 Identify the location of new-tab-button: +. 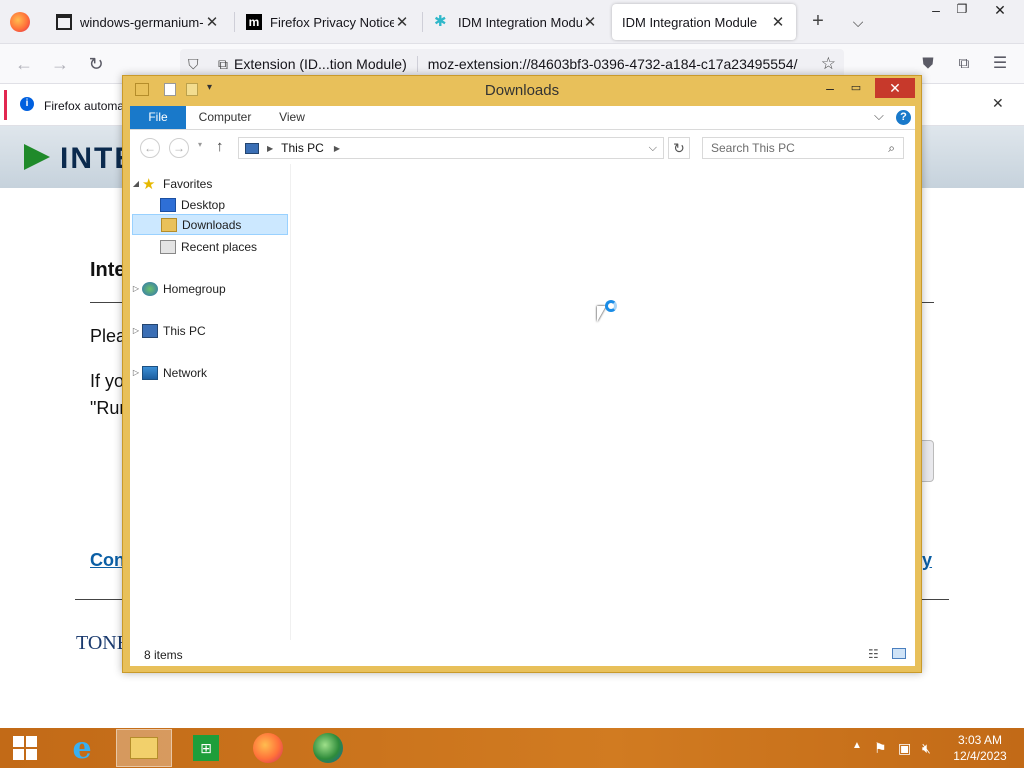
(818, 22).